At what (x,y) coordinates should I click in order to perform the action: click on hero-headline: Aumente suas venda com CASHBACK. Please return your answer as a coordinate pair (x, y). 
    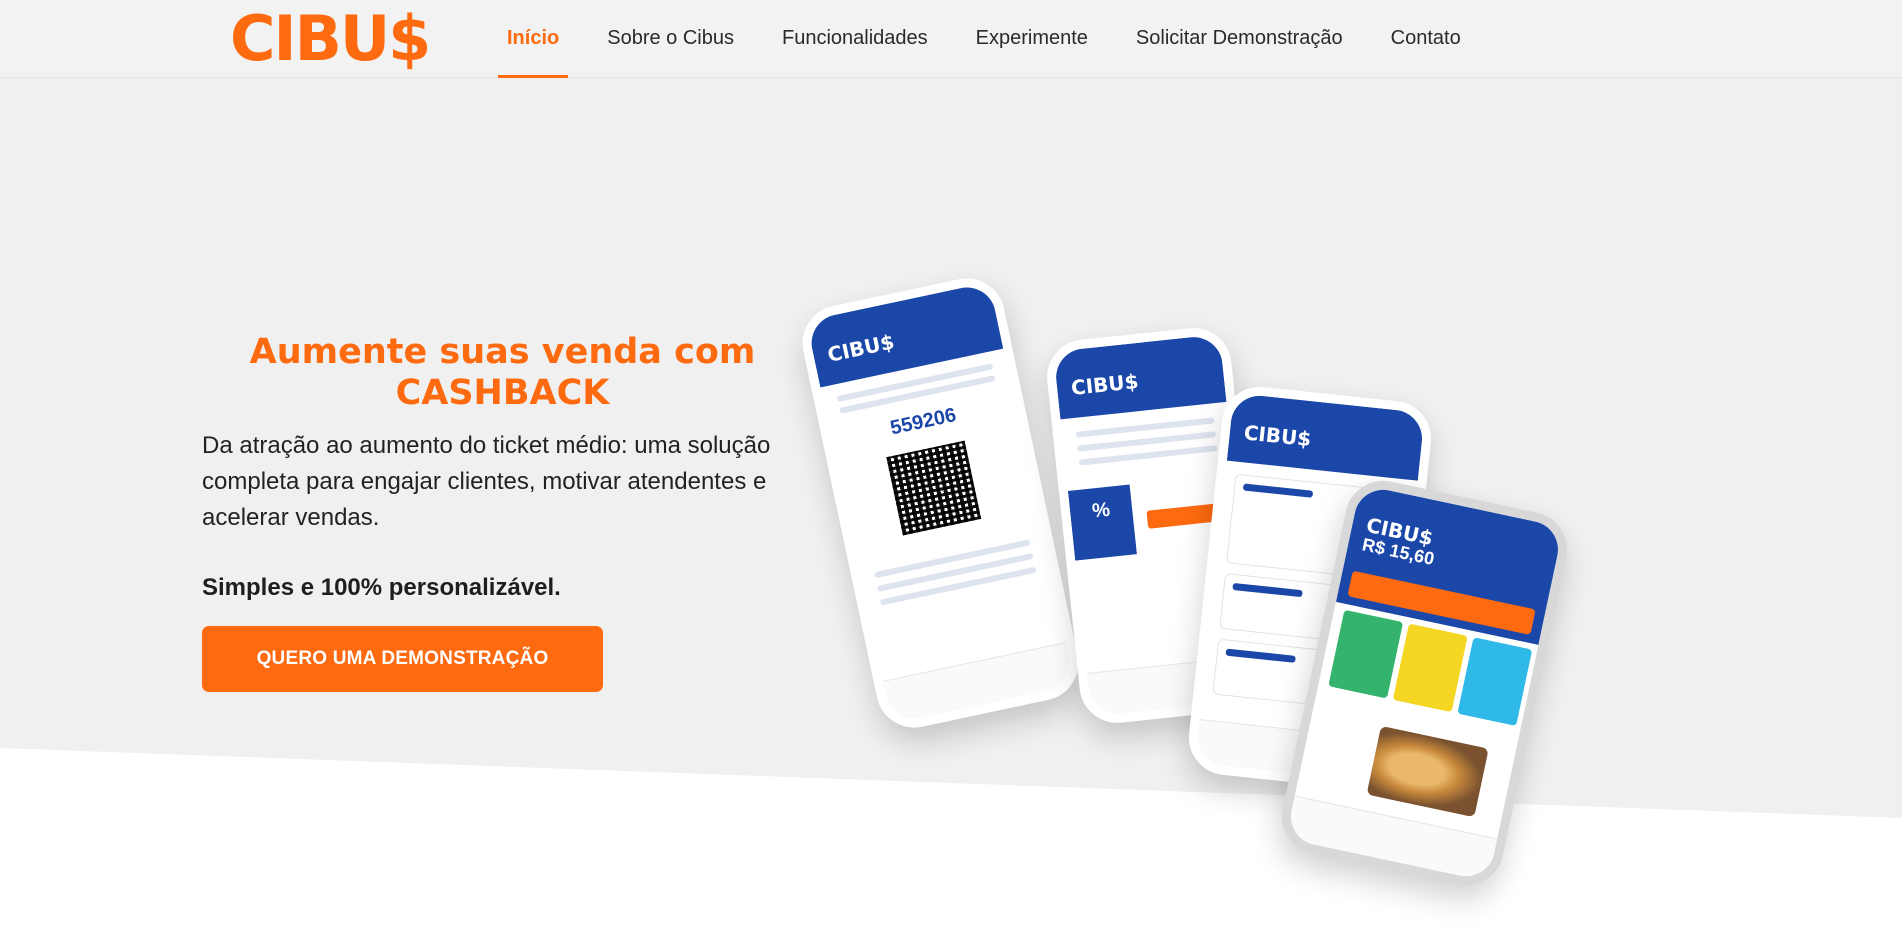
    Looking at the image, I should click on (502, 373).